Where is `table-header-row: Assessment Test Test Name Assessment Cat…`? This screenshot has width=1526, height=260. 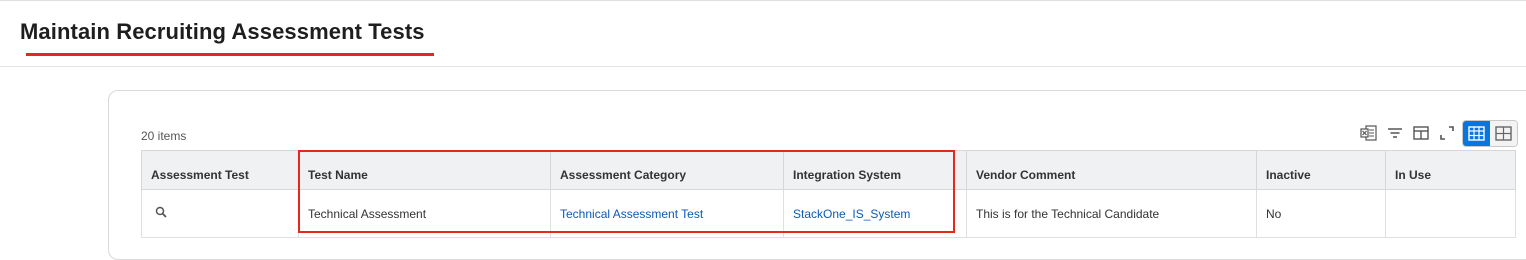 table-header-row: Assessment Test Test Name Assessment Cat… is located at coordinates (828, 170).